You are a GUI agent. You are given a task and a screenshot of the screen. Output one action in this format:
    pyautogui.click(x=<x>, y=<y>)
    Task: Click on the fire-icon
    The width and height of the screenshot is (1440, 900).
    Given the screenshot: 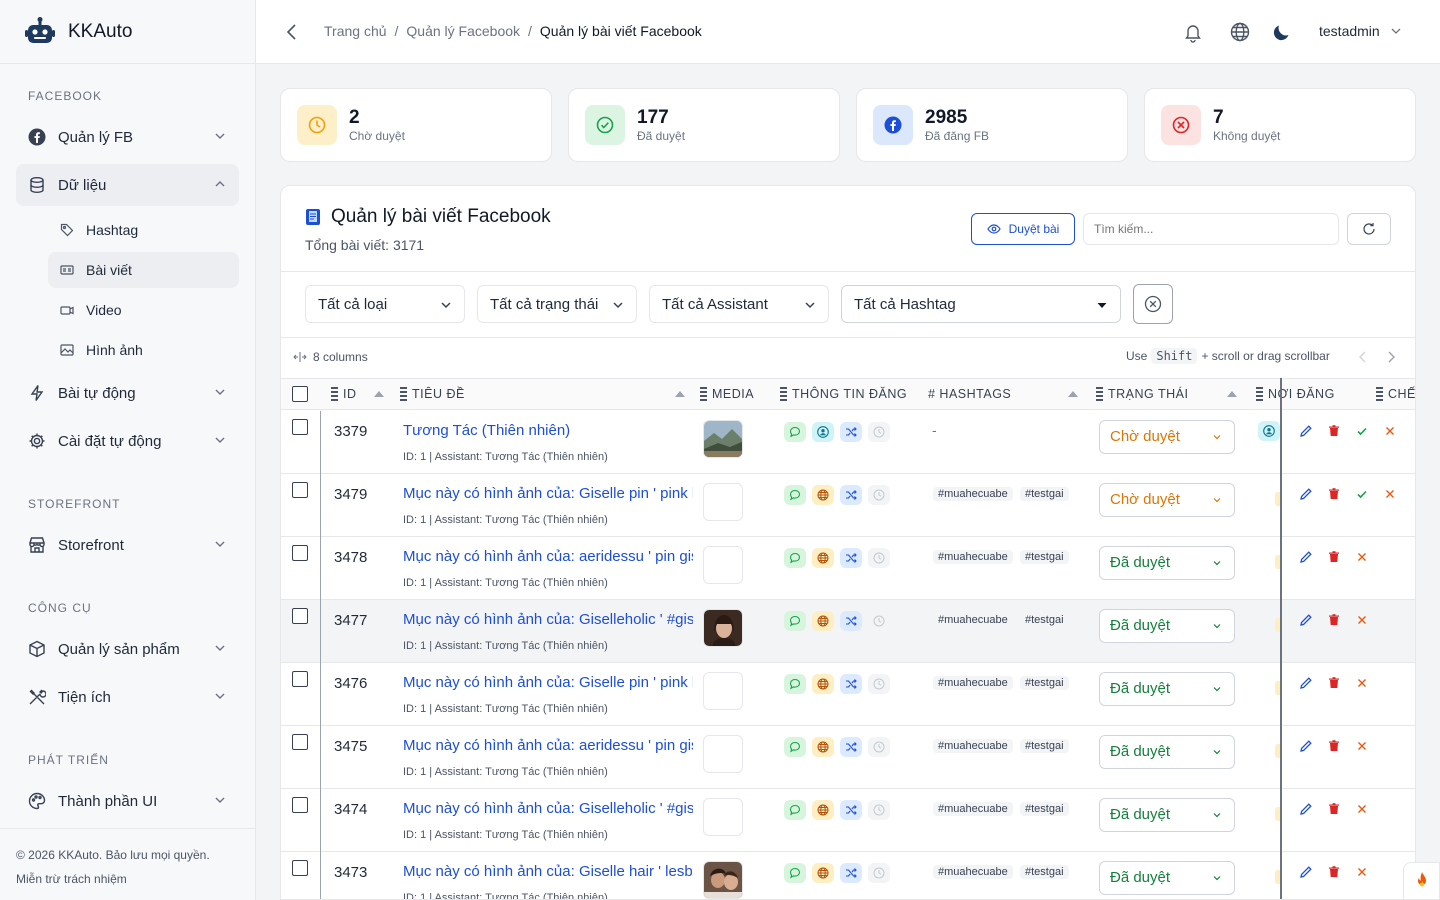 What is the action you would take?
    pyautogui.click(x=1421, y=881)
    